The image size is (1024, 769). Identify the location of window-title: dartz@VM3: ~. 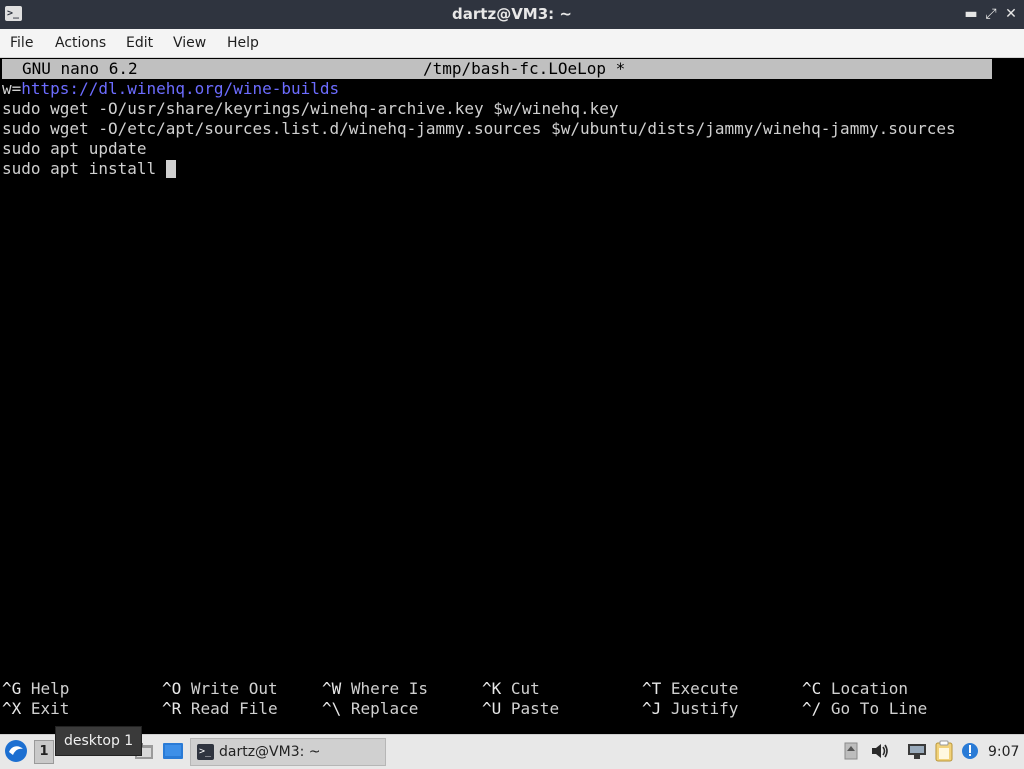
(512, 14).